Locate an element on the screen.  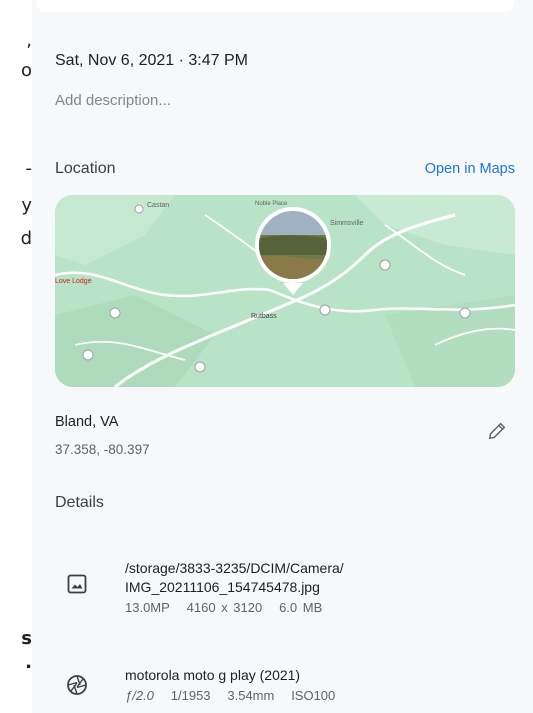
map-label: Rutbass is located at coordinates (264, 316).